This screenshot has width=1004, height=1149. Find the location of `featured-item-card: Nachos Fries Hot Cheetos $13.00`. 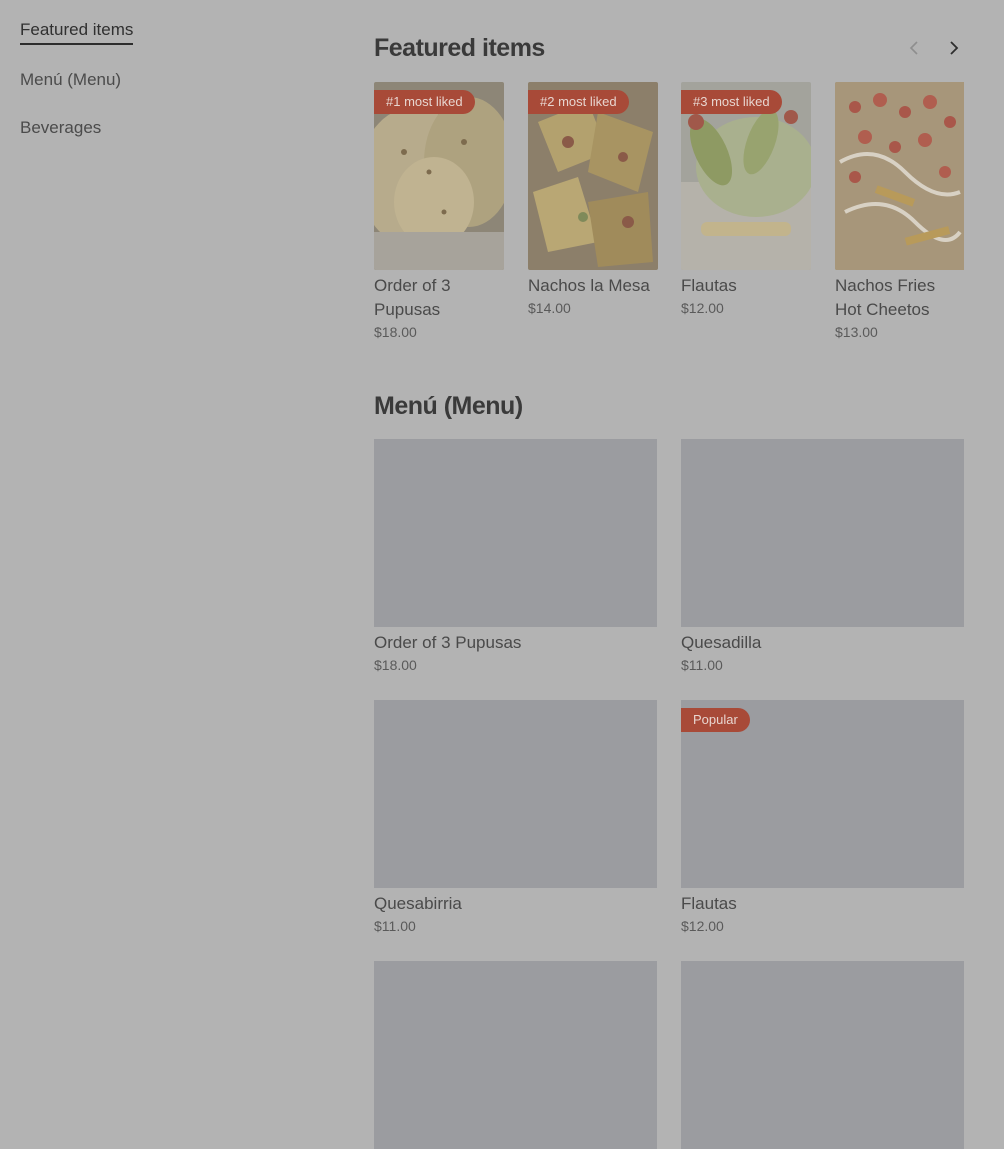

featured-item-card: Nachos Fries Hot Cheetos $13.00 is located at coordinates (899, 211).